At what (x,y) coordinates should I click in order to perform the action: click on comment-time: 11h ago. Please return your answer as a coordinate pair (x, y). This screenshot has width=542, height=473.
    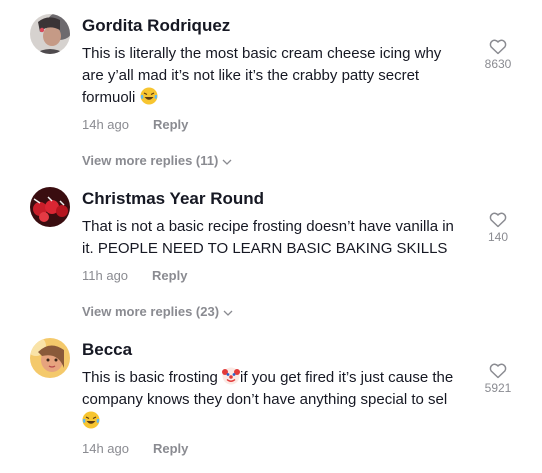
    Looking at the image, I should click on (105, 275).